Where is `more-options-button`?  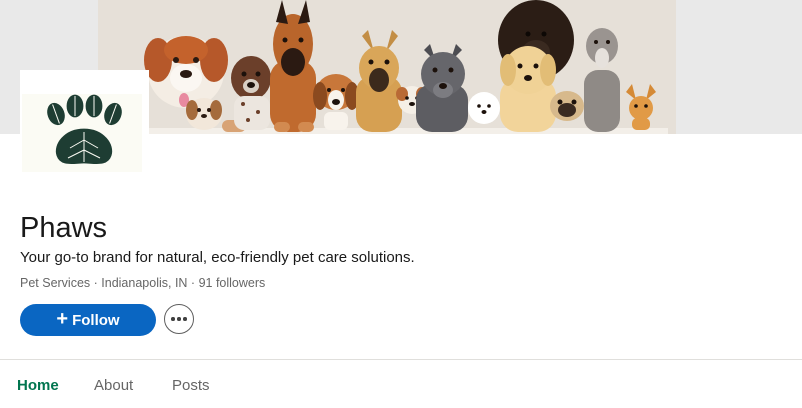
more-options-button is located at coordinates (179, 319).